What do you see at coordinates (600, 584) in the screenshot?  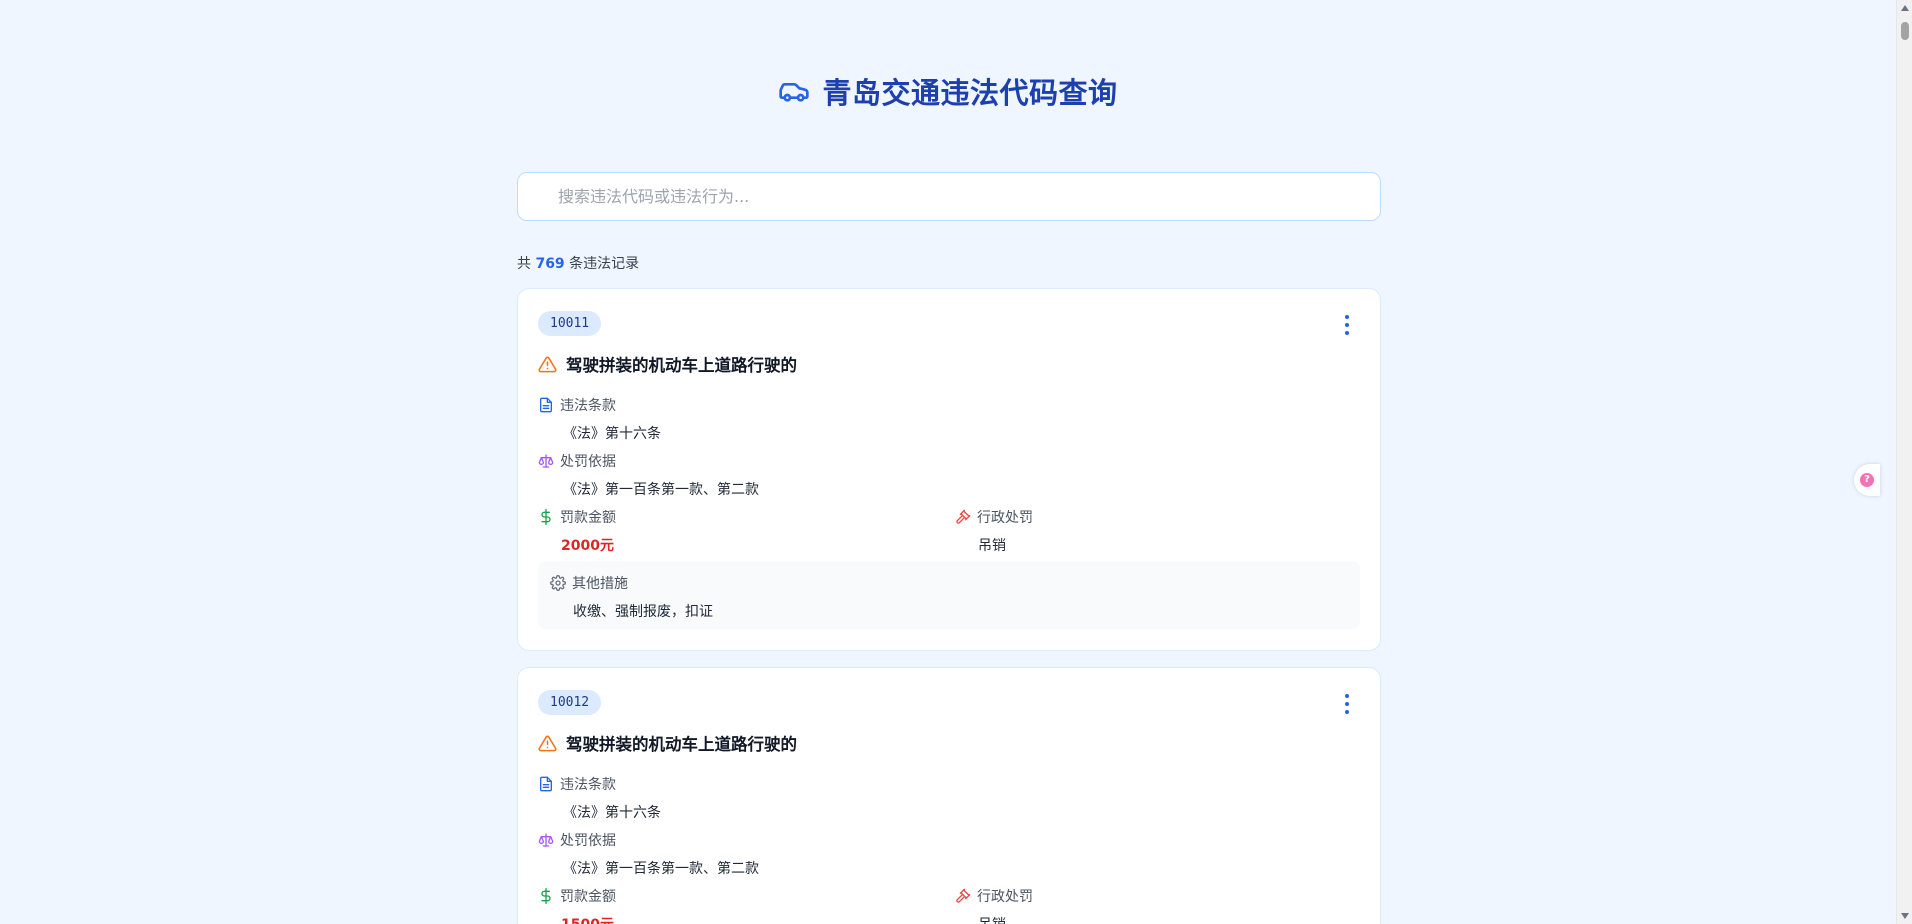 I see `other-measures-label: 其他措施` at bounding box center [600, 584].